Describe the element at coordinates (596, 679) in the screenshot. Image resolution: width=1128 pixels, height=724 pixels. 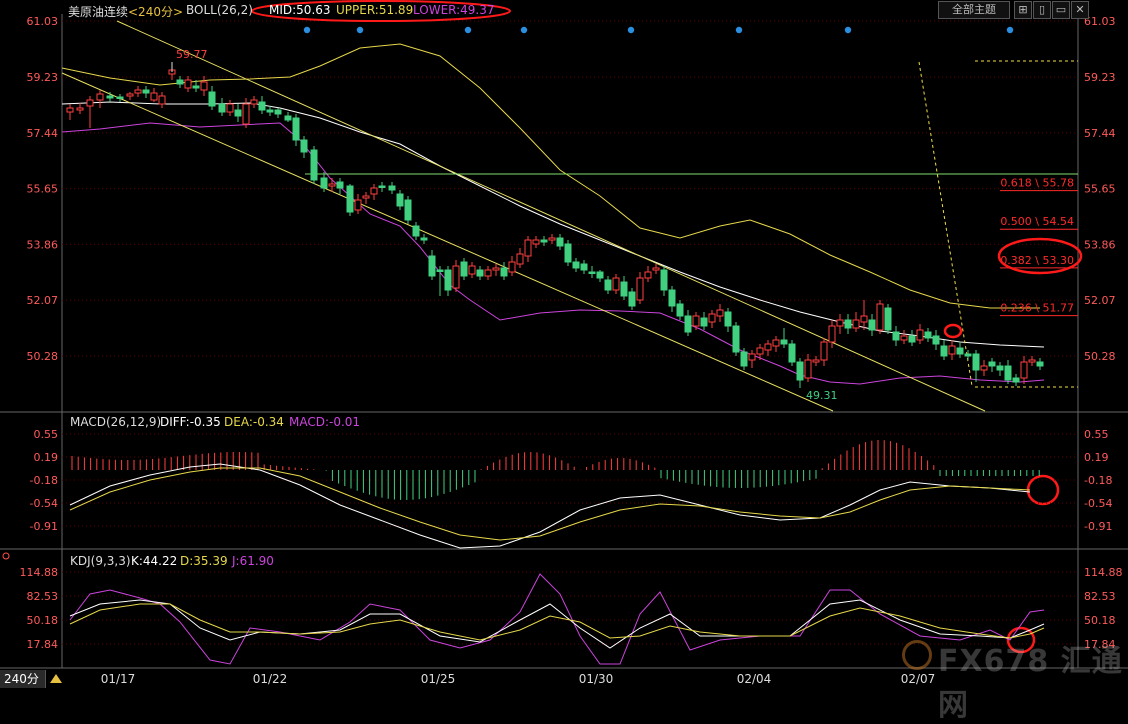
I see `date-tick-label: 01/30` at that location.